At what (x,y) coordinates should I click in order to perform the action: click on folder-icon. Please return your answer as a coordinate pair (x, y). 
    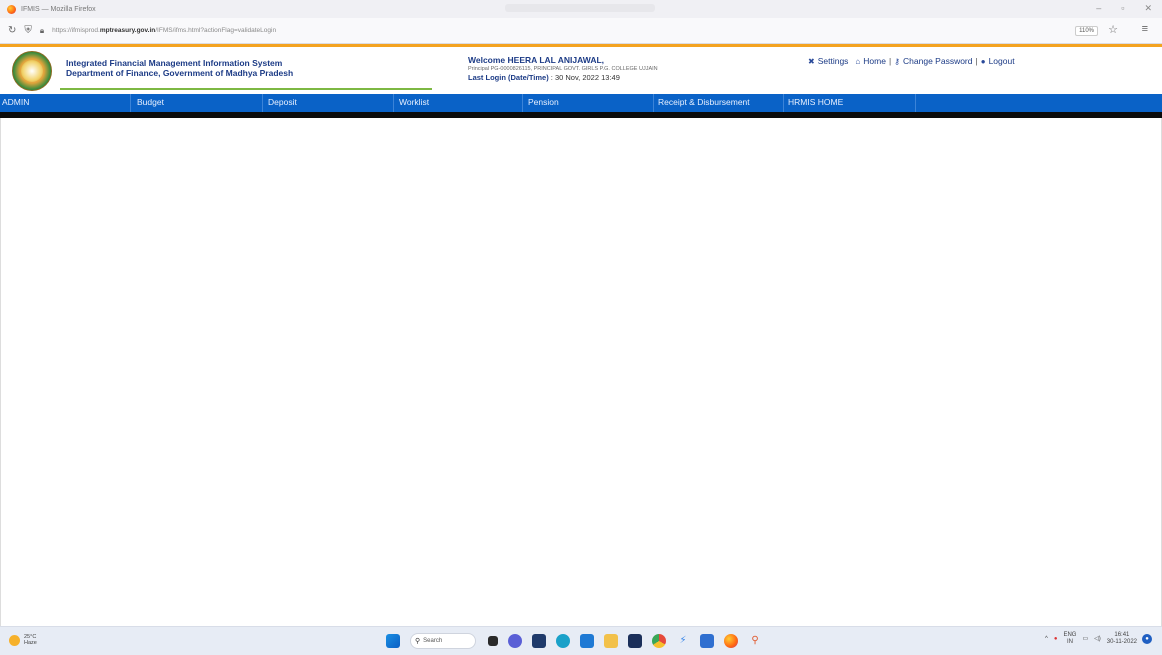
    Looking at the image, I should click on (611, 641).